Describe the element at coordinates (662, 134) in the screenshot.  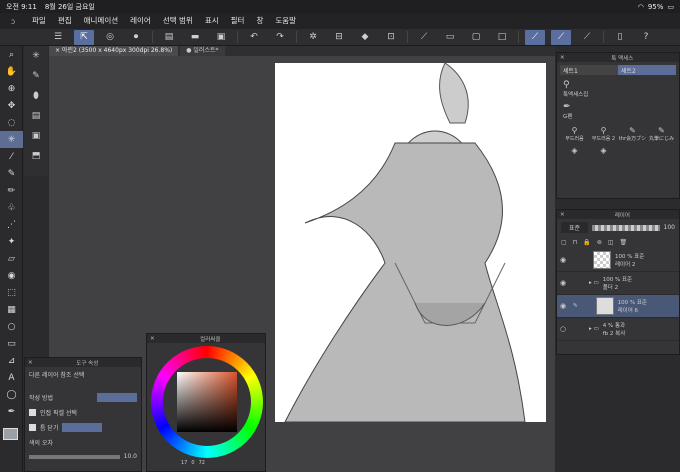
I see `brush-4: ✎ 丸筆にじみ` at that location.